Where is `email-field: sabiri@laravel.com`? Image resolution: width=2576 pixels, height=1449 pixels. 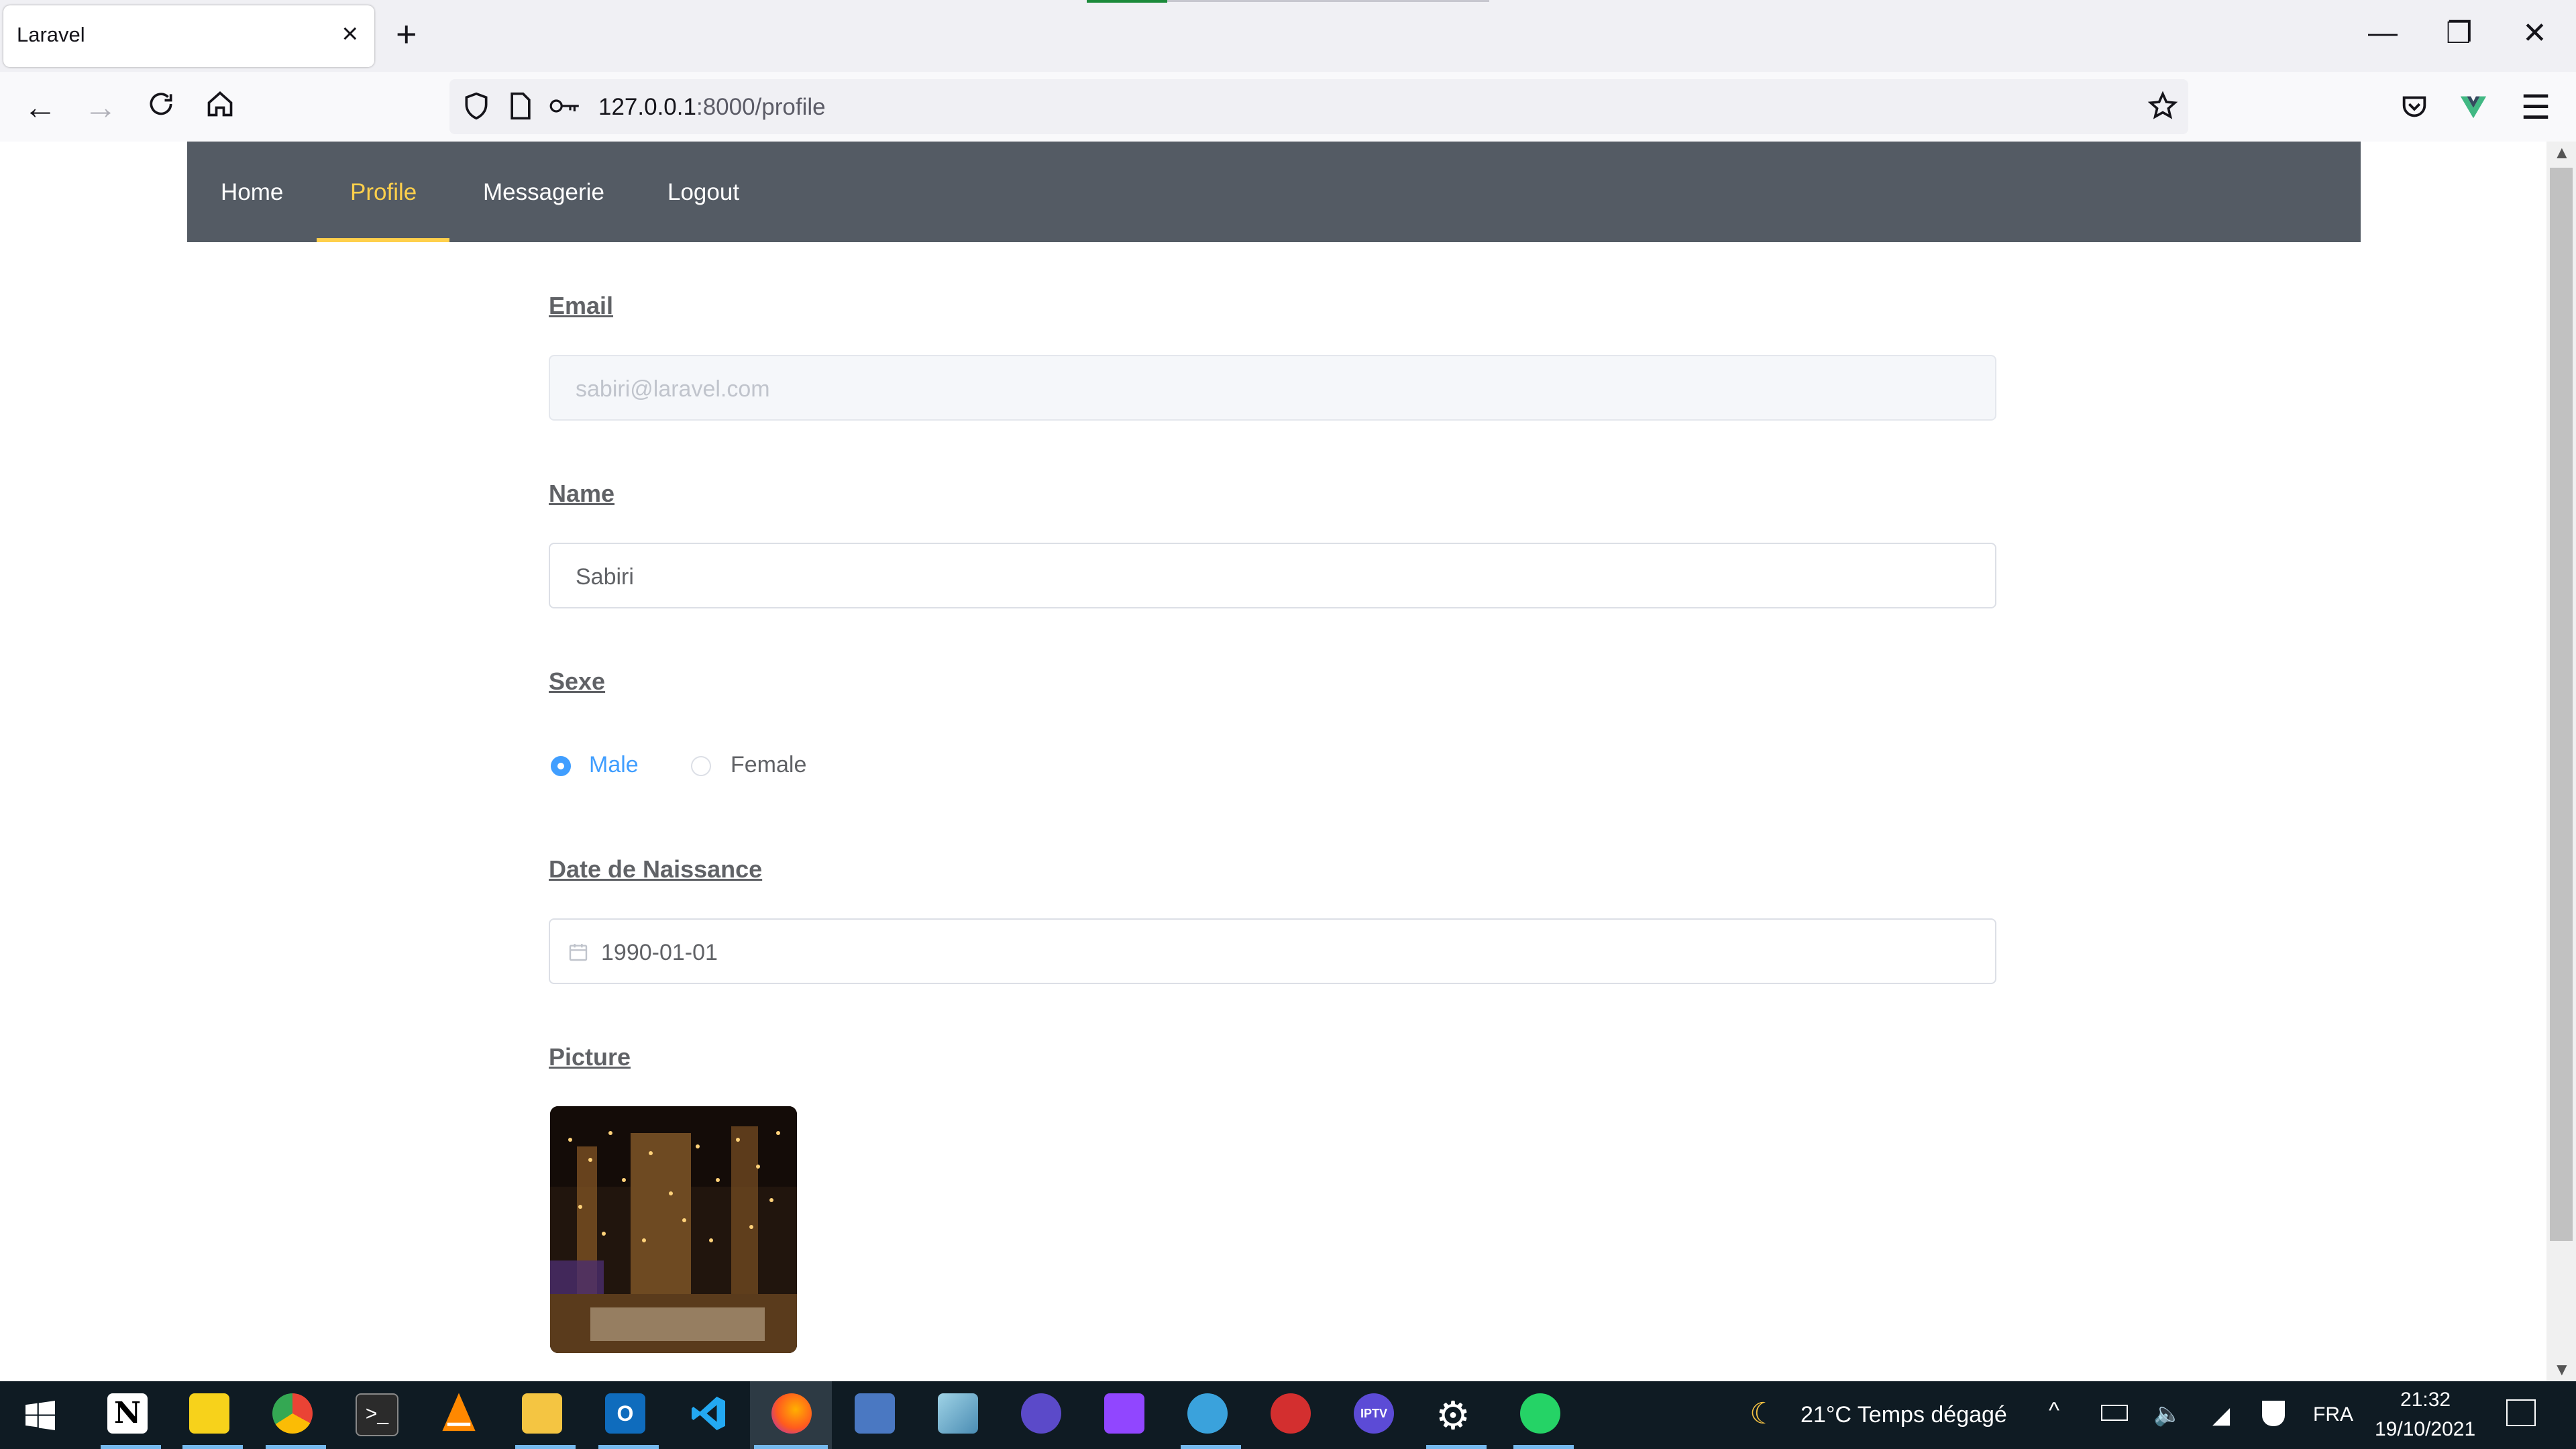
email-field: sabiri@laravel.com is located at coordinates (1272, 388).